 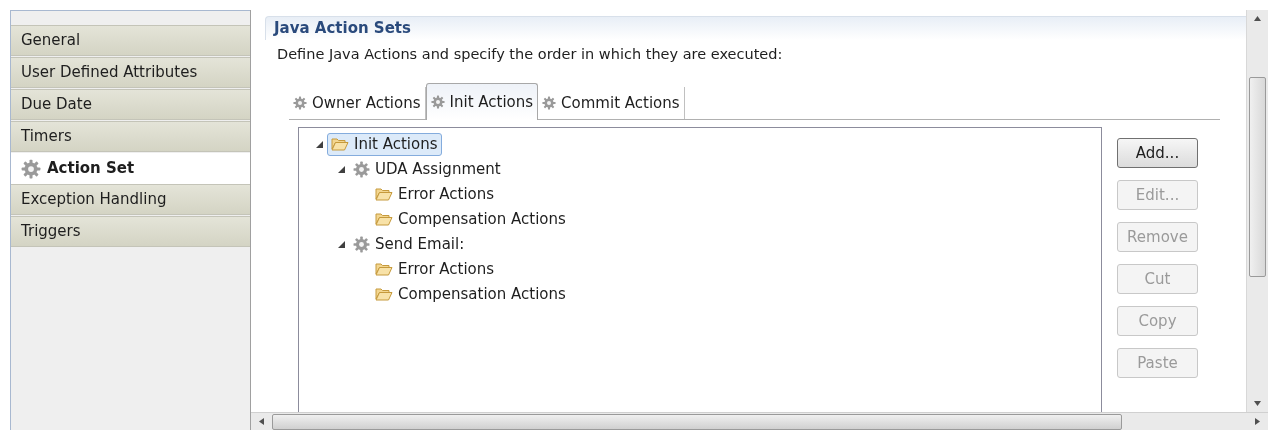 I want to click on section-description: Define Java Actions and specify the order in which they are executed:, so click(x=530, y=54).